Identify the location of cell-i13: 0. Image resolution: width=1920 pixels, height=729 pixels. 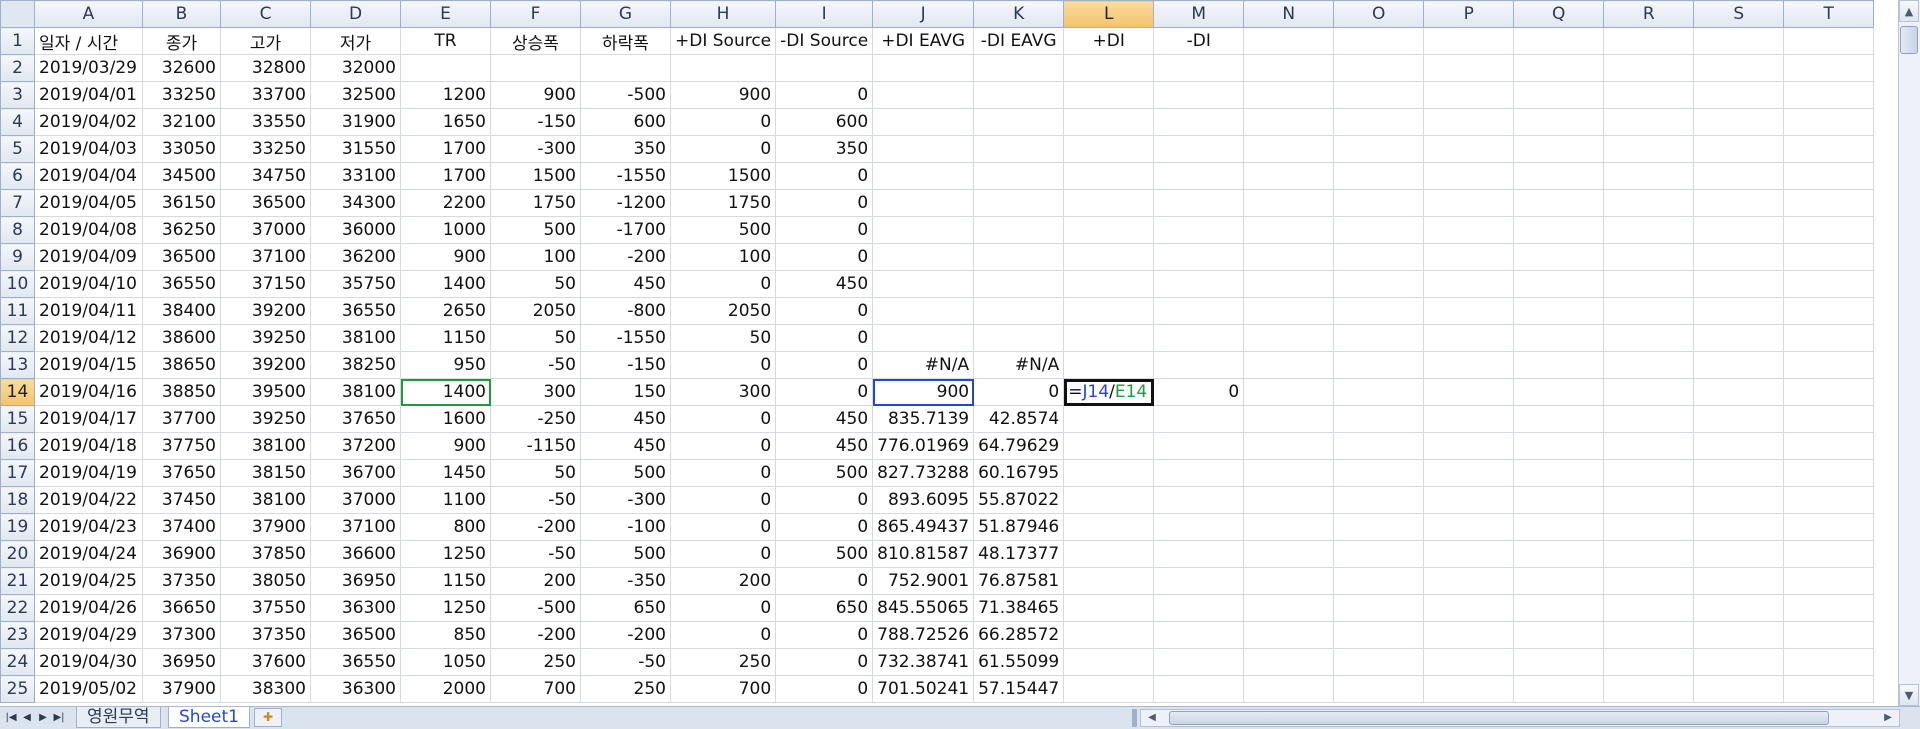
(824, 365).